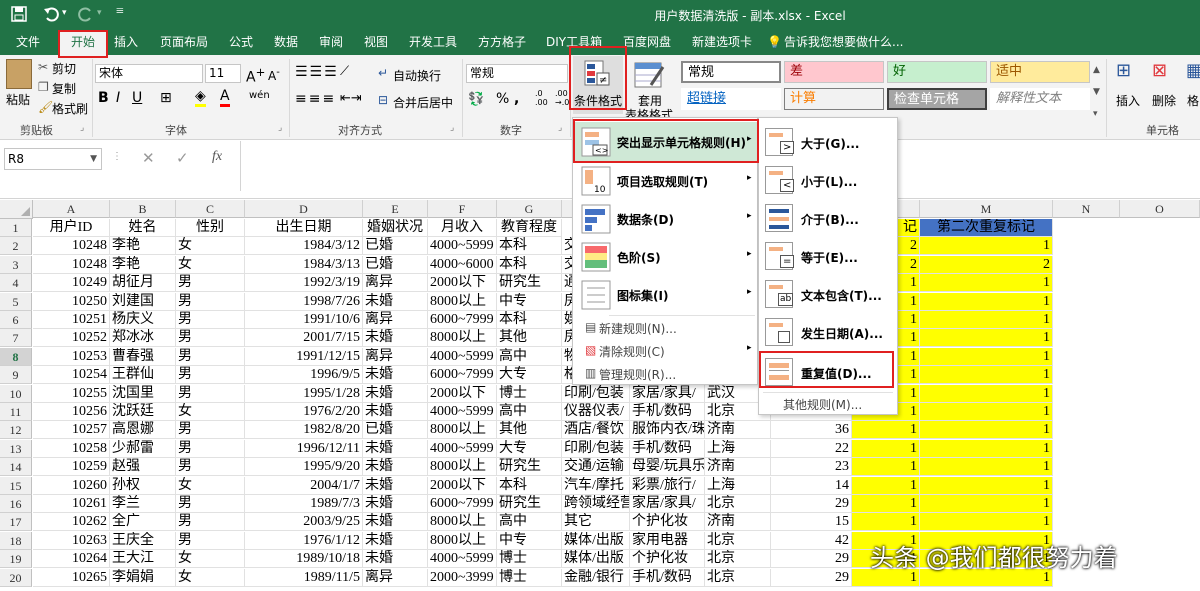 The width and height of the screenshot is (1200, 591). What do you see at coordinates (667, 485) in the screenshot?
I see `data-cell: 彩票/旅行/` at bounding box center [667, 485].